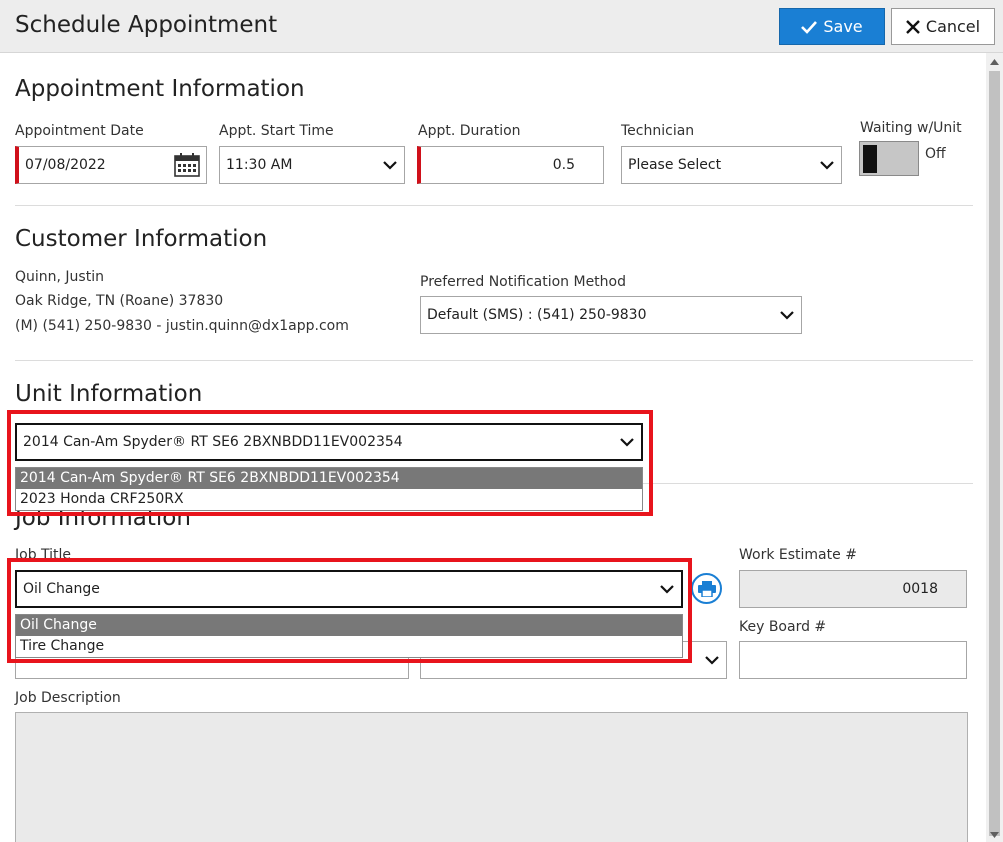 Image resolution: width=1003 pixels, height=842 pixels. What do you see at coordinates (501, 26) in the screenshot?
I see `dialog-header: Schedule Appointment Save Cancel` at bounding box center [501, 26].